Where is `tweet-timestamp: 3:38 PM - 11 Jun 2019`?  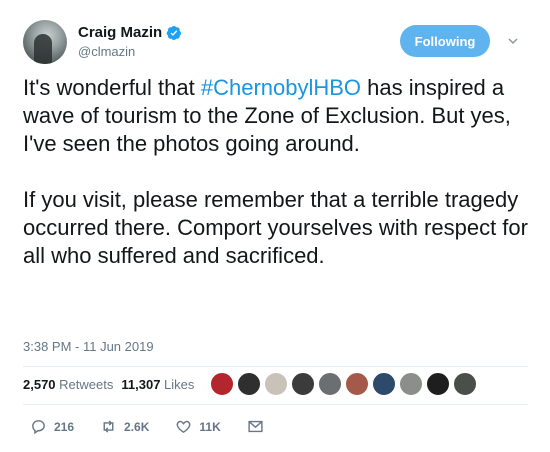
tweet-timestamp: 3:38 PM - 11 Jun 2019 is located at coordinates (88, 346).